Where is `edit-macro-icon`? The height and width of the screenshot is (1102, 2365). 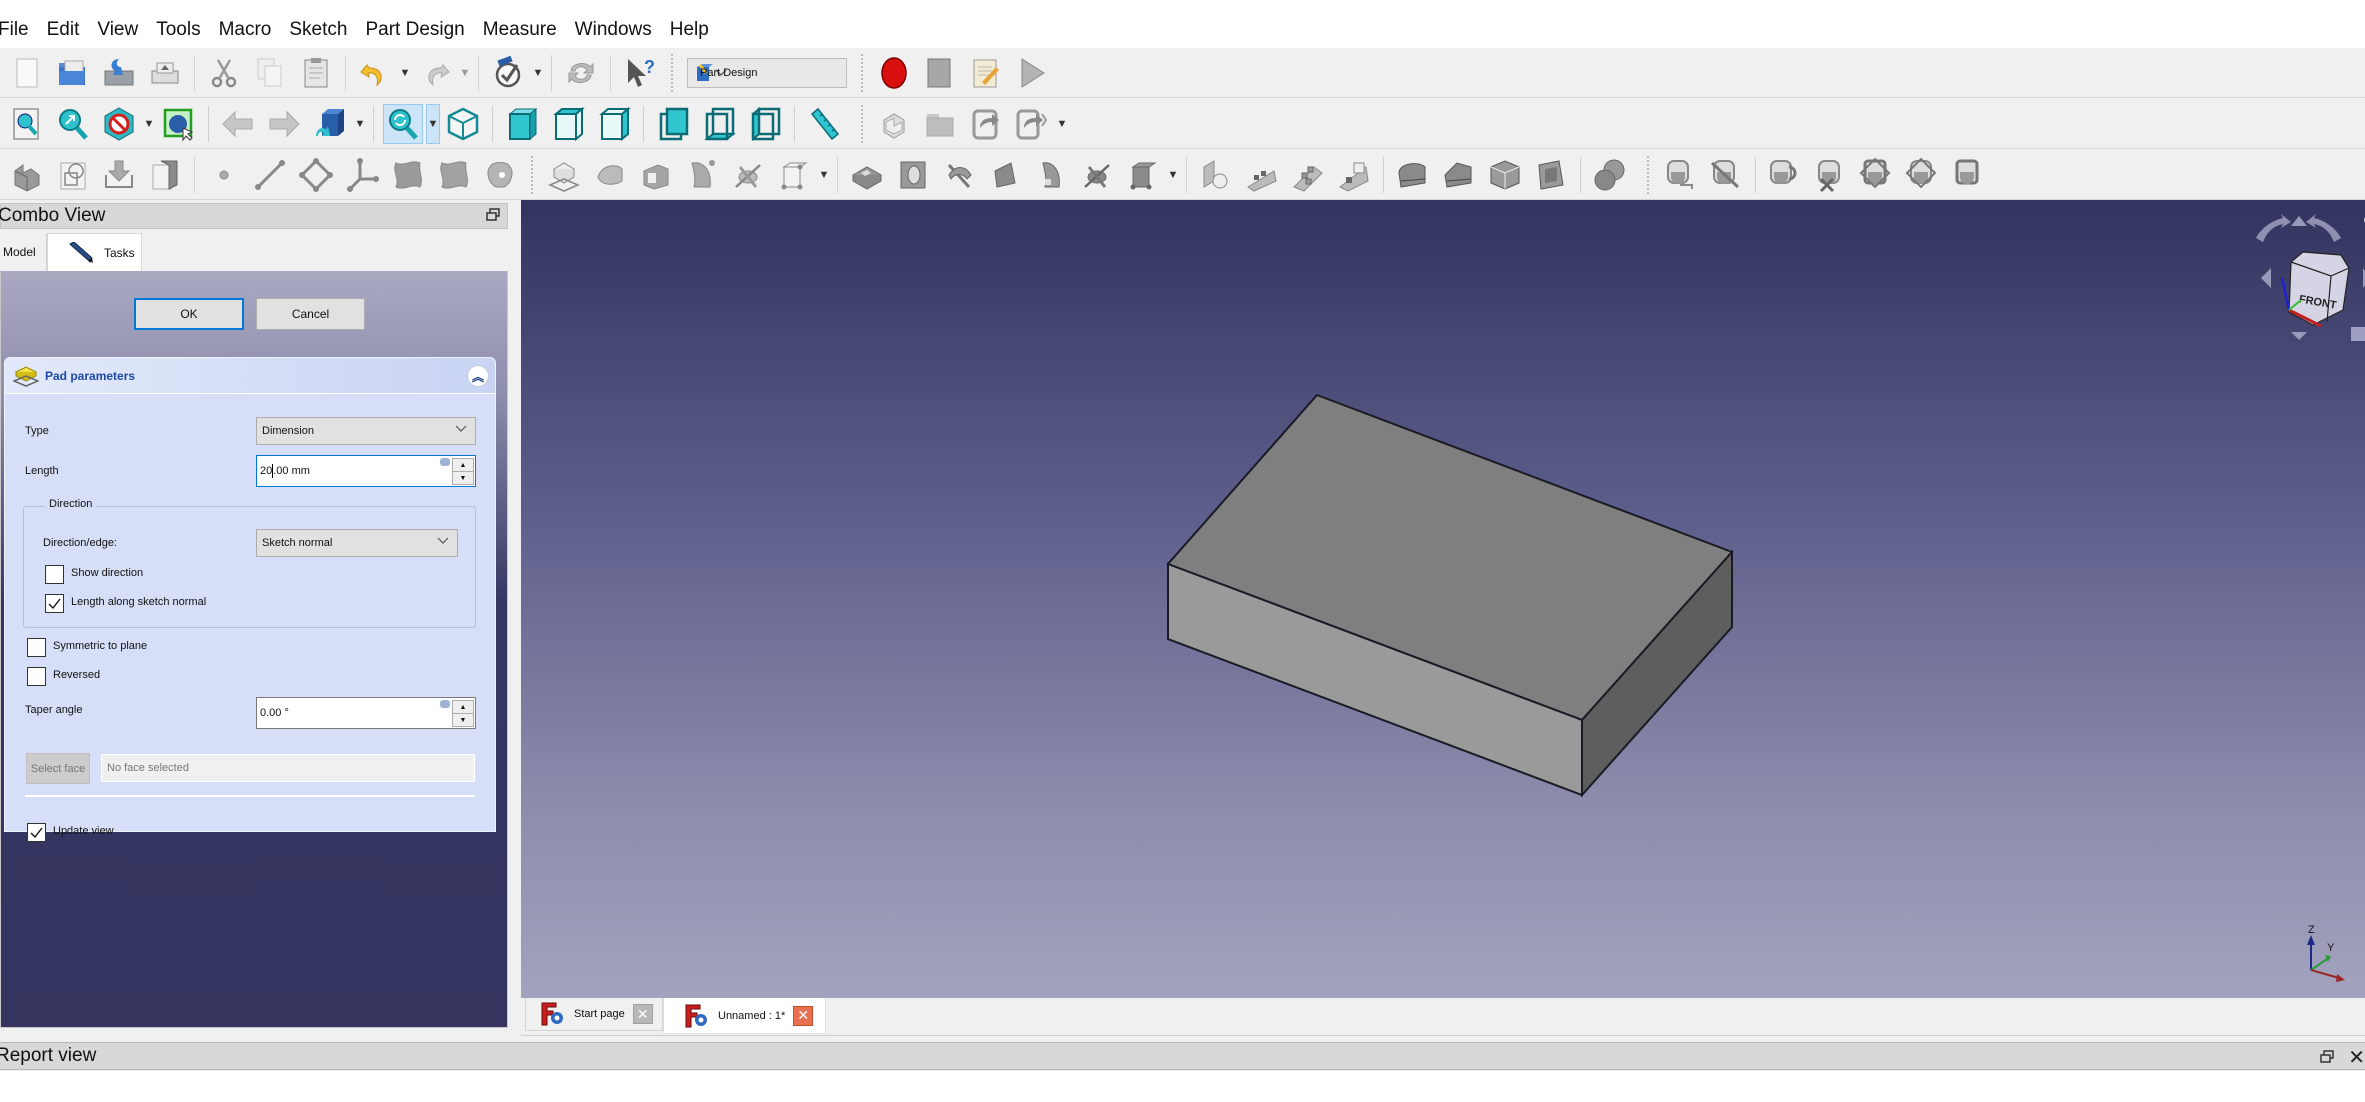
edit-macro-icon is located at coordinates (986, 73).